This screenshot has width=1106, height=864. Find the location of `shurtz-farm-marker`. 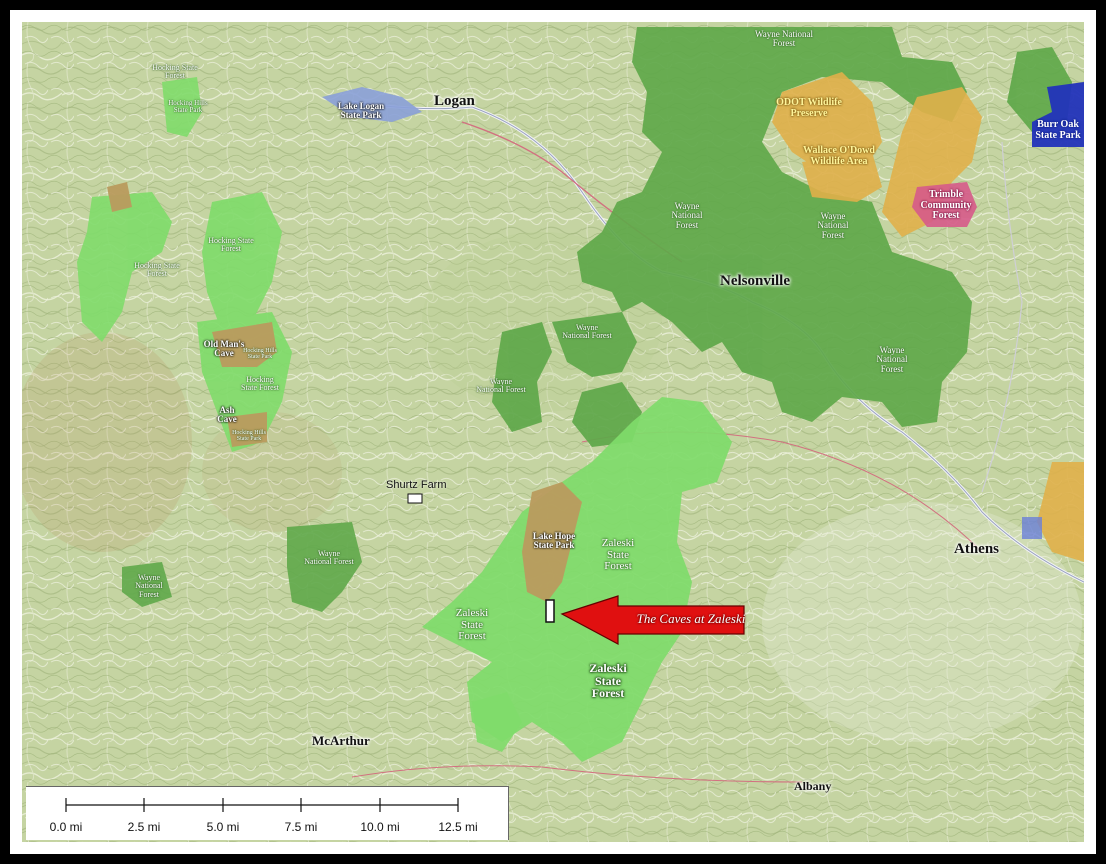

shurtz-farm-marker is located at coordinates (415, 498).